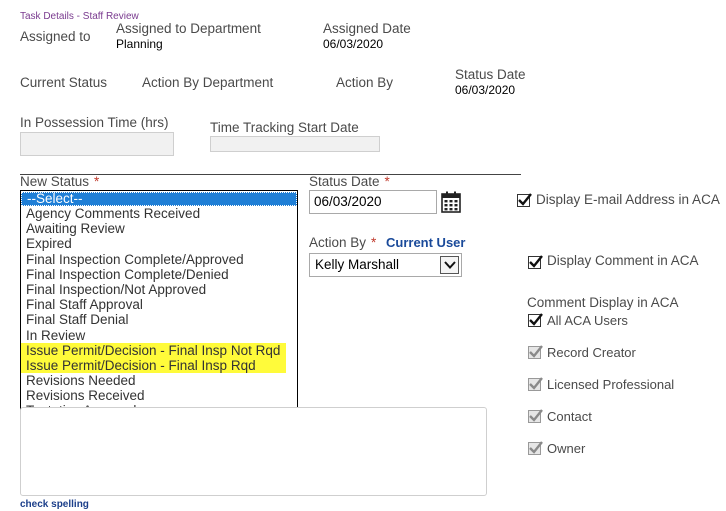  What do you see at coordinates (357, 264) in the screenshot?
I see `action-by-select-value: Kelly Marshall` at bounding box center [357, 264].